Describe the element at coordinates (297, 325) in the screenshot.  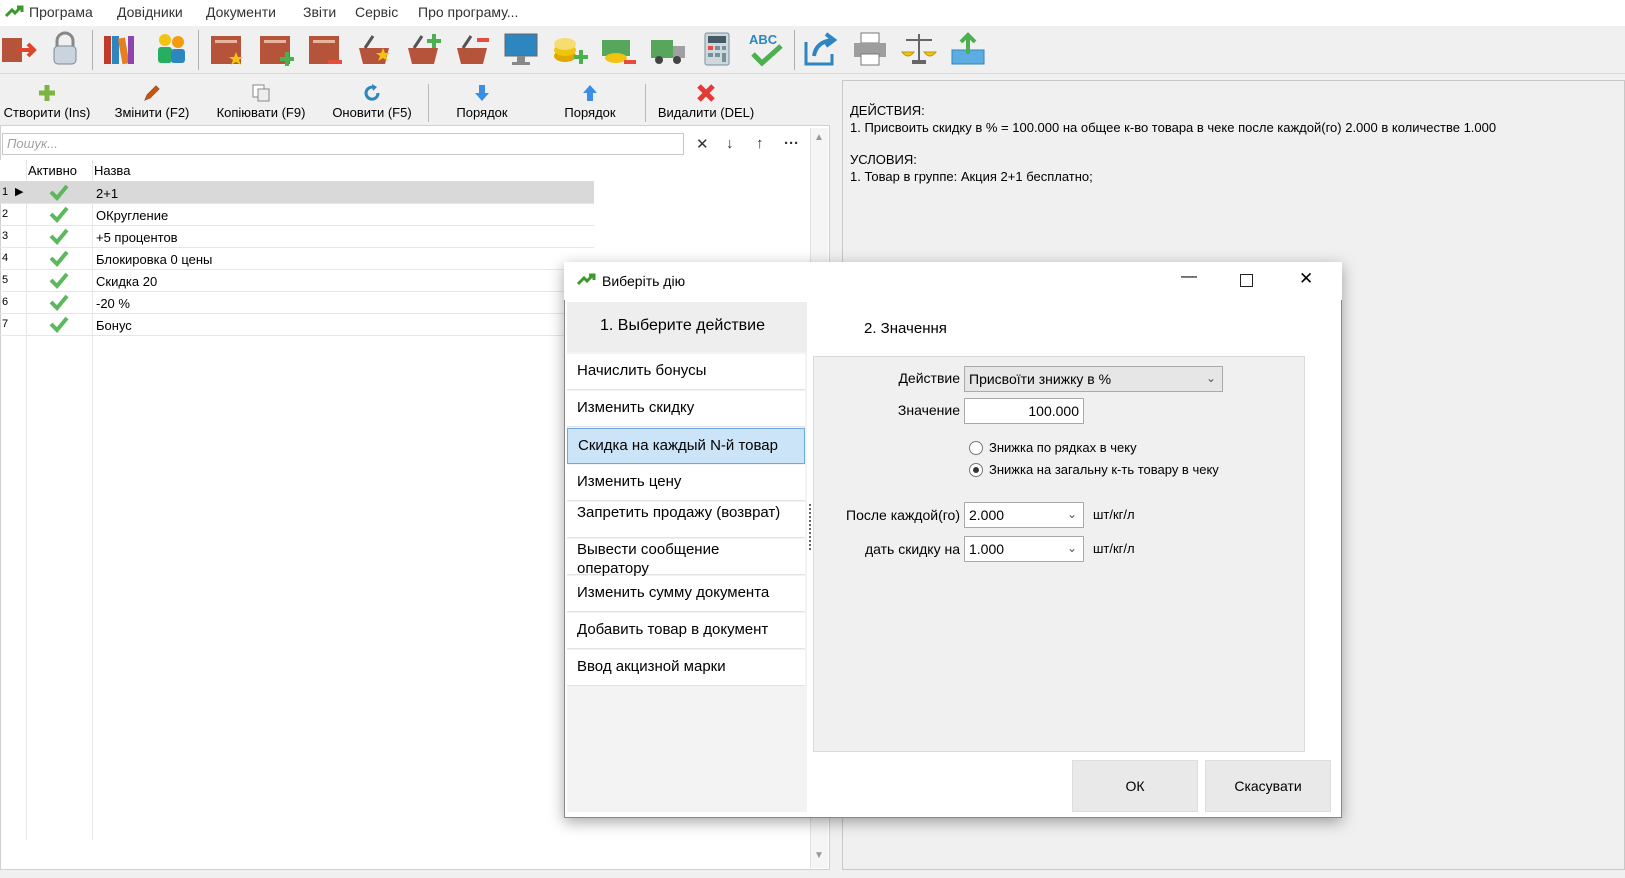
I see `table-row: 7 Бонус` at that location.